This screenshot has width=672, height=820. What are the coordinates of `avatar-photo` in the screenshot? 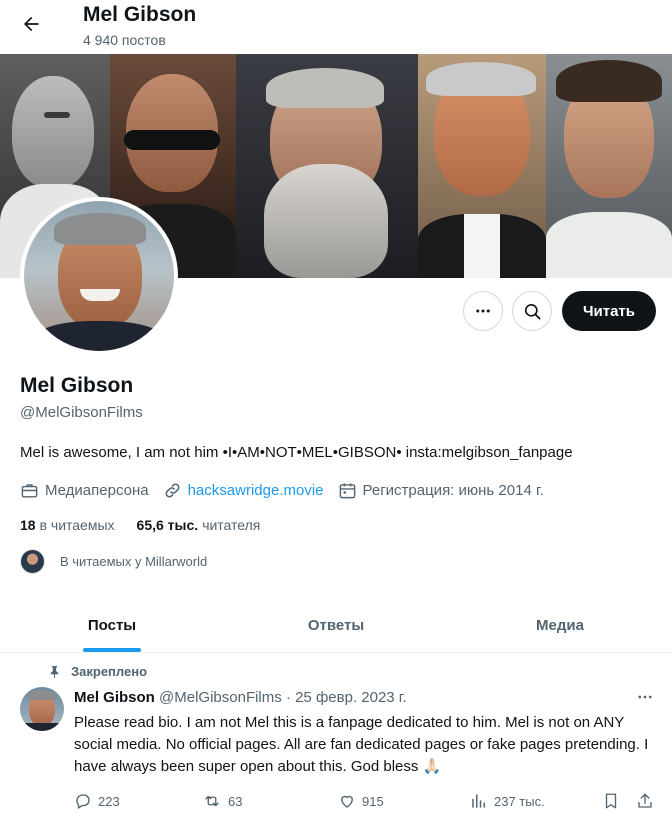 It's located at (99, 276).